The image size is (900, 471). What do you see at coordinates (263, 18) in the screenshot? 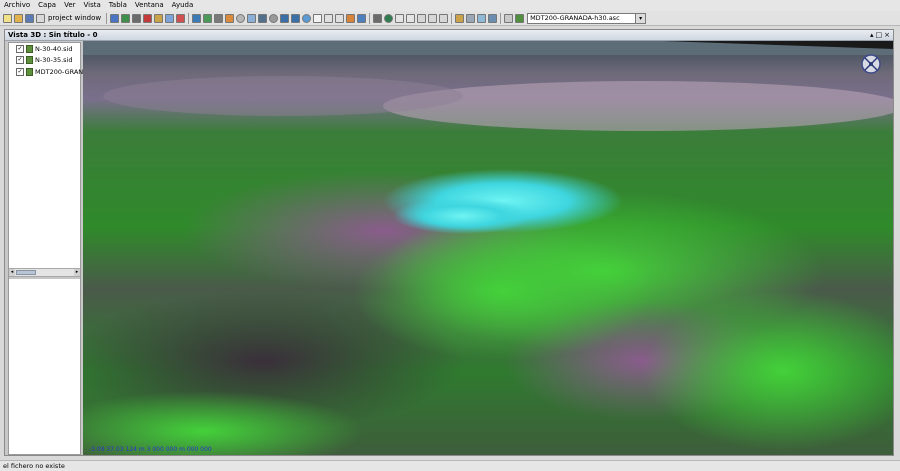
I see `navigate-3d-icon` at bounding box center [263, 18].